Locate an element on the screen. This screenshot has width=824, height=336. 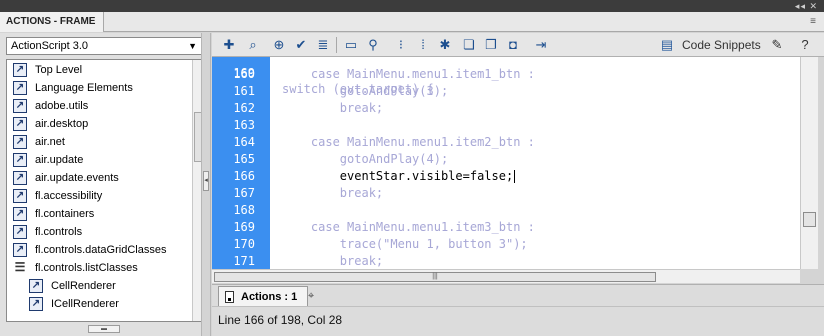
show-hide-toolbox-icon: ⇥ is located at coordinates (541, 45).